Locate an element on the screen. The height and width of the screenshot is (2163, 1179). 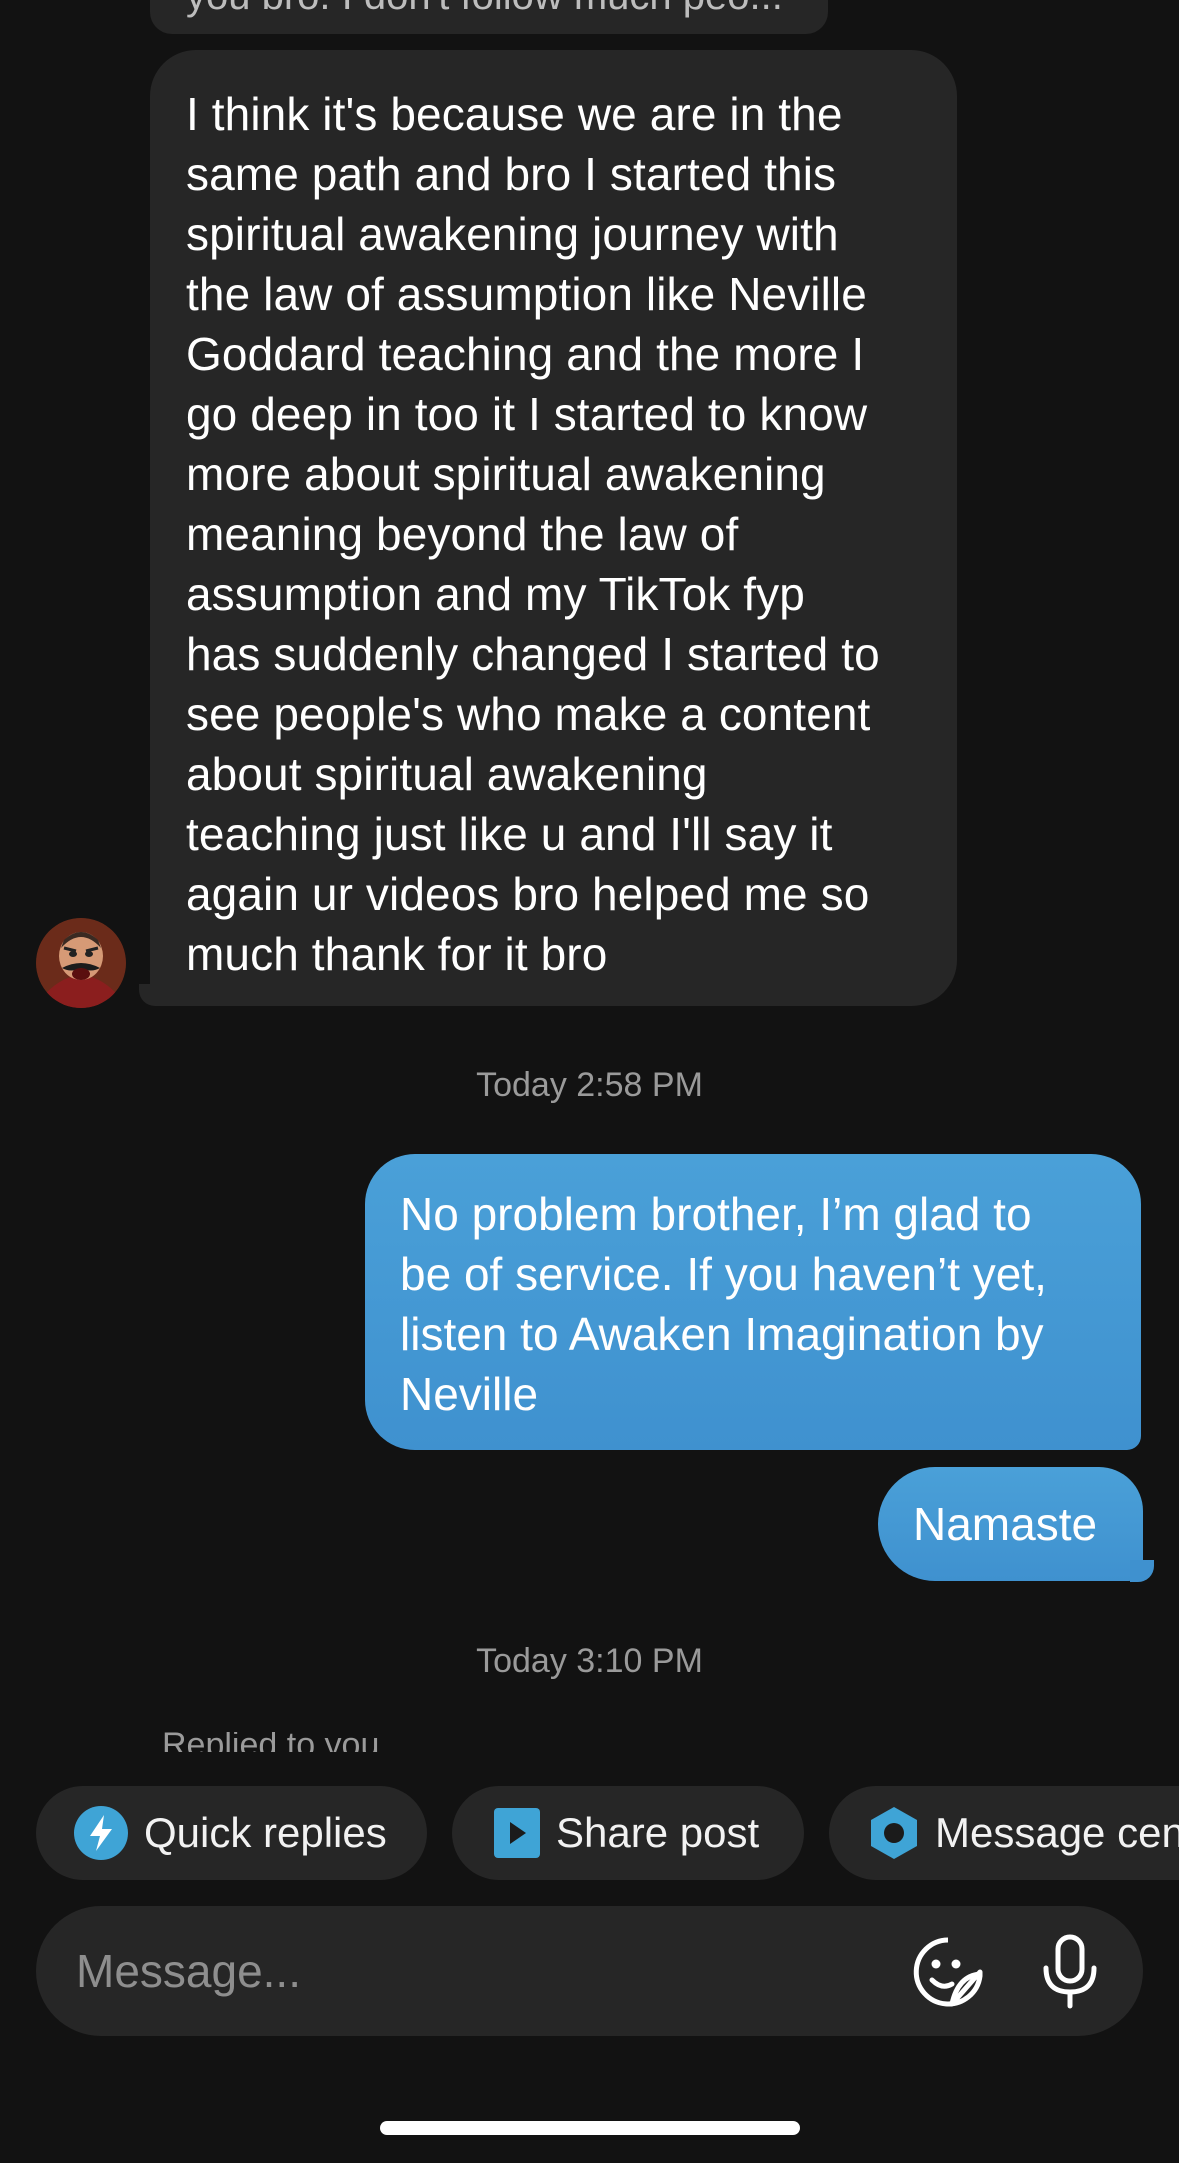
microphone-icon is located at coordinates (1070, 1972).